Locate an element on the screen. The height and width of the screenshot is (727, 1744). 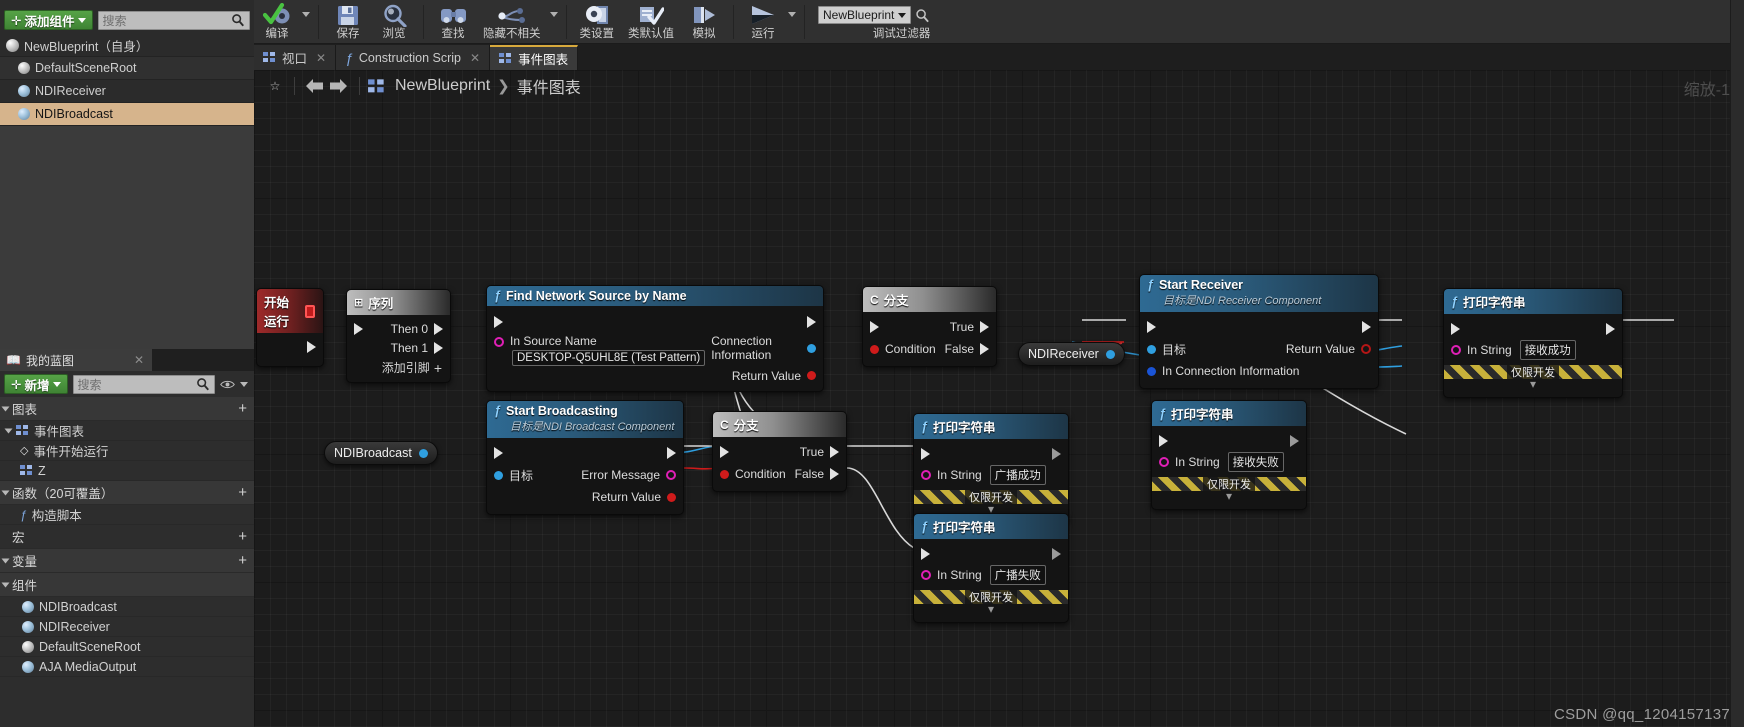
tab-my-blueprint: 📖 我的蓝图 ✕ is located at coordinates (76, 360).